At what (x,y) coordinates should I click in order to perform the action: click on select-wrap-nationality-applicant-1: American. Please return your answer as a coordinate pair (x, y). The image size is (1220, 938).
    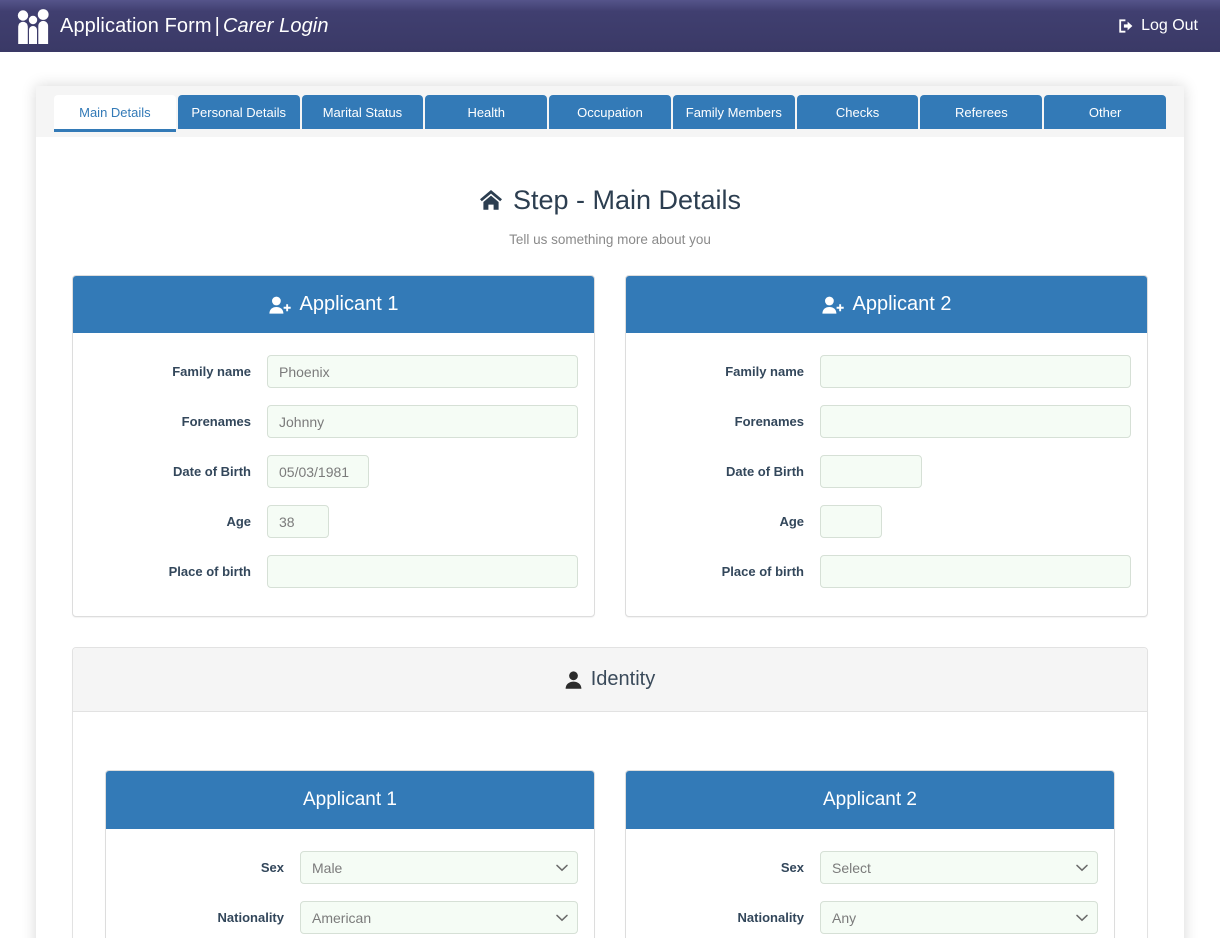
    Looking at the image, I should click on (439, 918).